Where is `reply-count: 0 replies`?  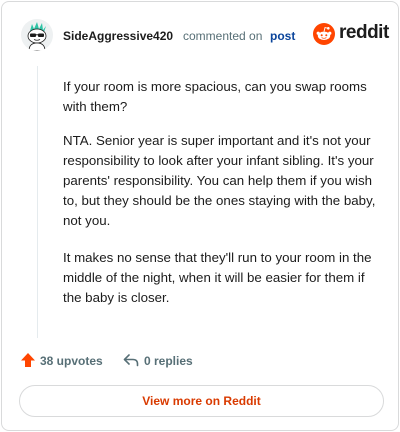
reply-count: 0 replies is located at coordinates (168, 361).